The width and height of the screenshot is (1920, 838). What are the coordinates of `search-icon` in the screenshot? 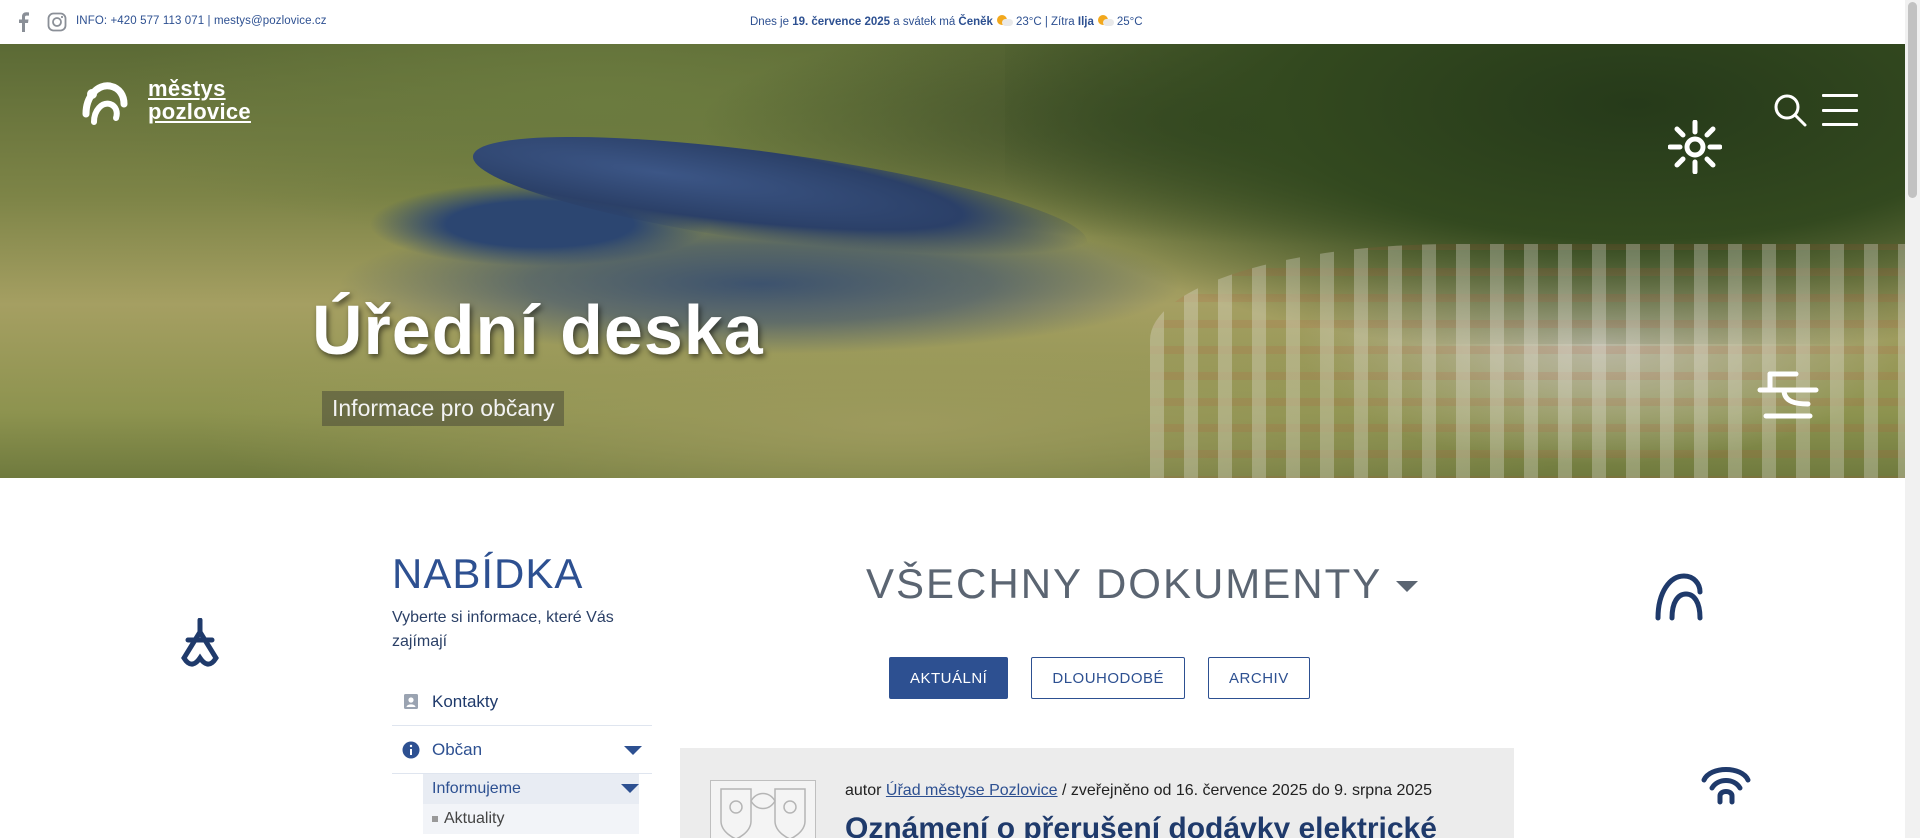 It's located at (1790, 110).